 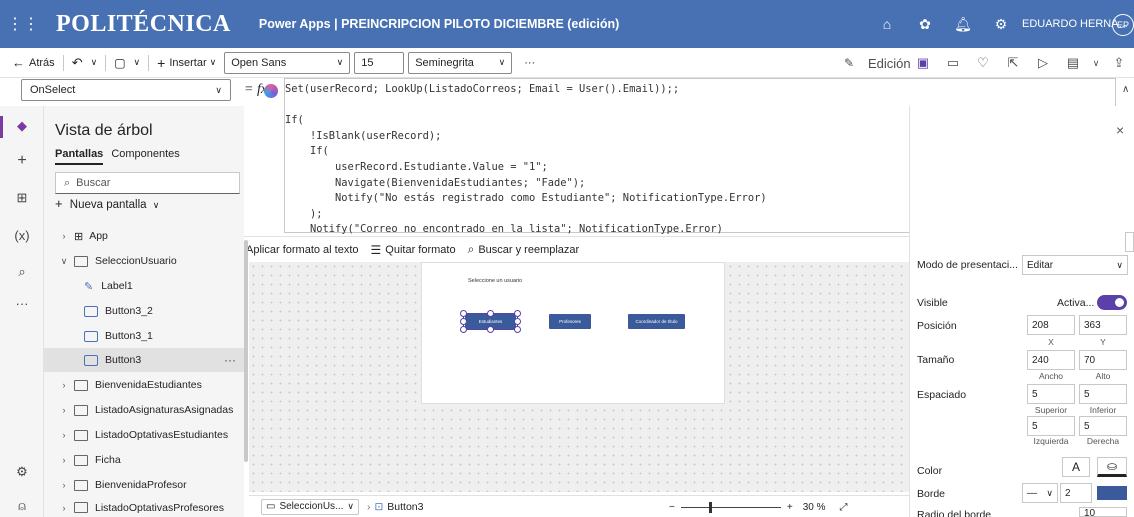 What do you see at coordinates (1073, 63) in the screenshot?
I see `save-icon: ▤` at bounding box center [1073, 63].